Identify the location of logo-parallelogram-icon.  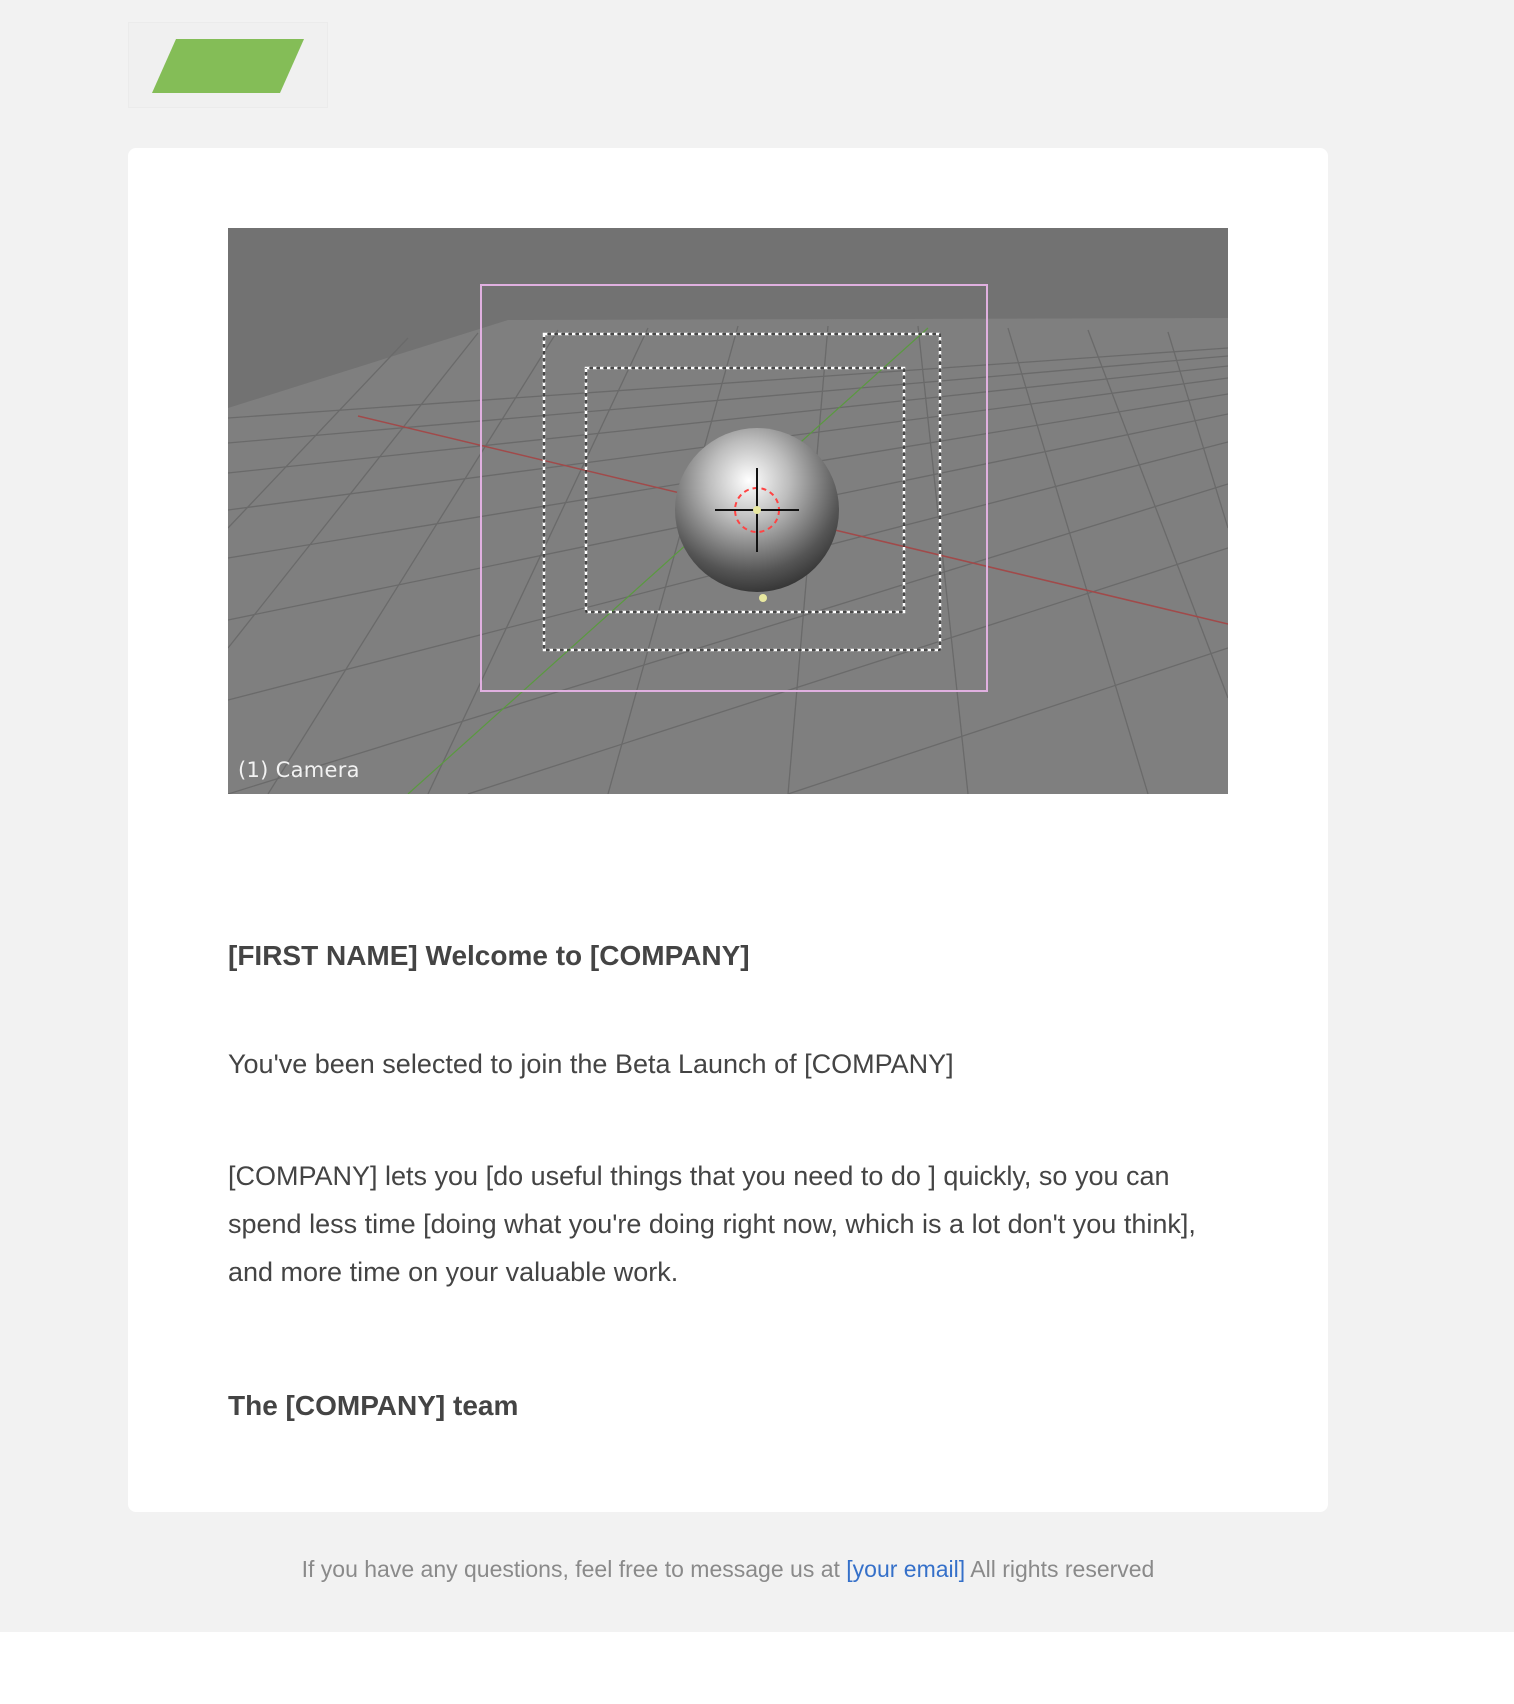
(228, 66).